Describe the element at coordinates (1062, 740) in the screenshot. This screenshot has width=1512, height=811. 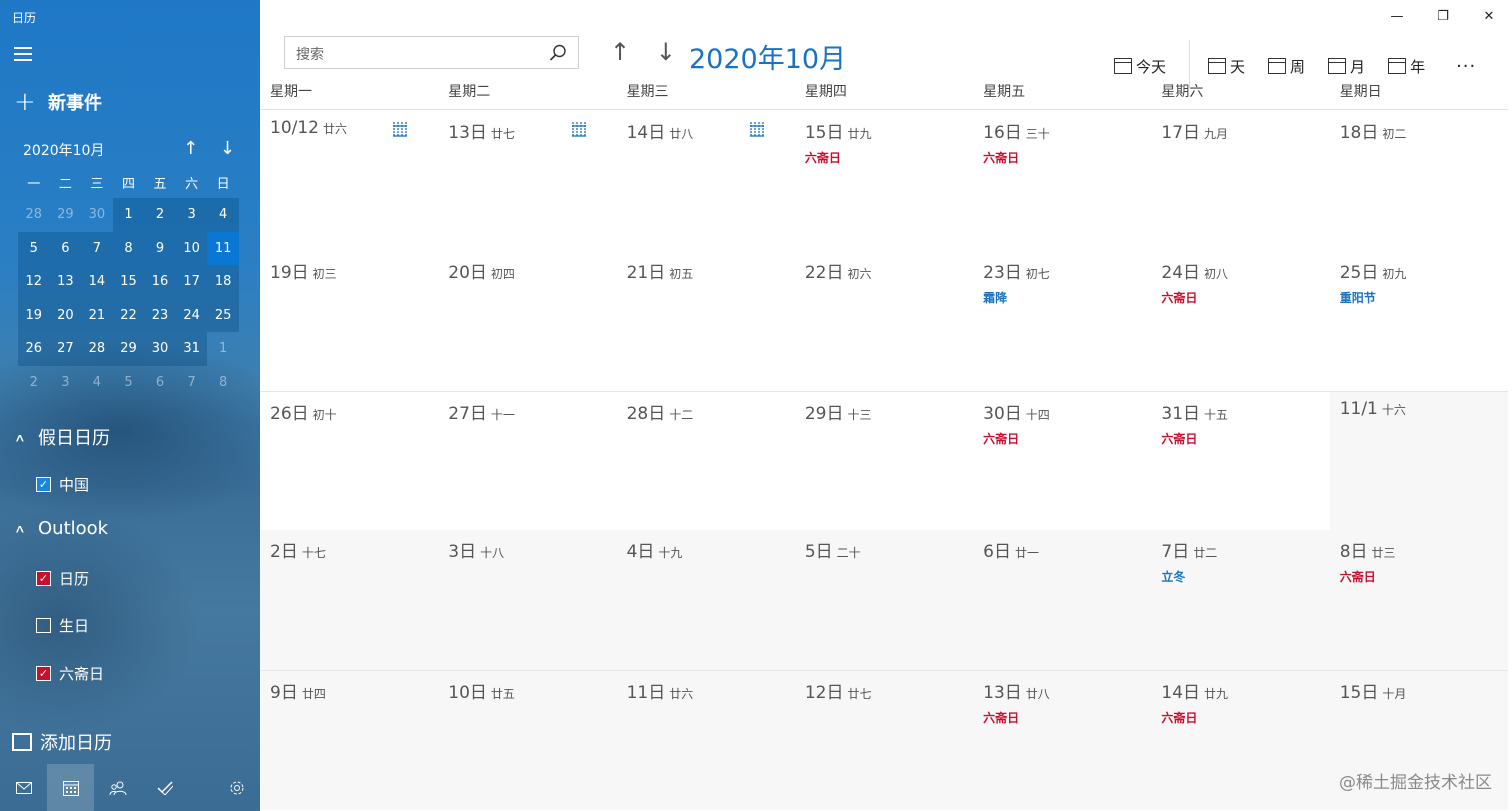
I see `day-cell: 13日 廿八 六斋日` at that location.